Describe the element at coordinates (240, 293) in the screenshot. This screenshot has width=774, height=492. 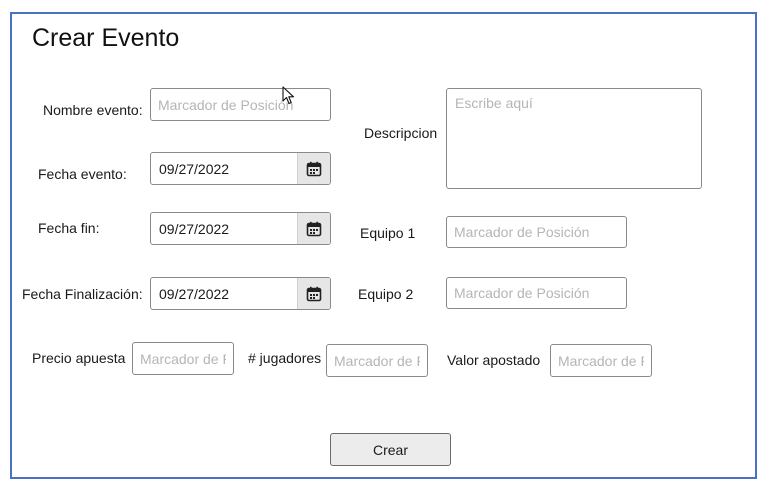
I see `fecha-finalizacion-datepicker: 09/27/2022` at that location.